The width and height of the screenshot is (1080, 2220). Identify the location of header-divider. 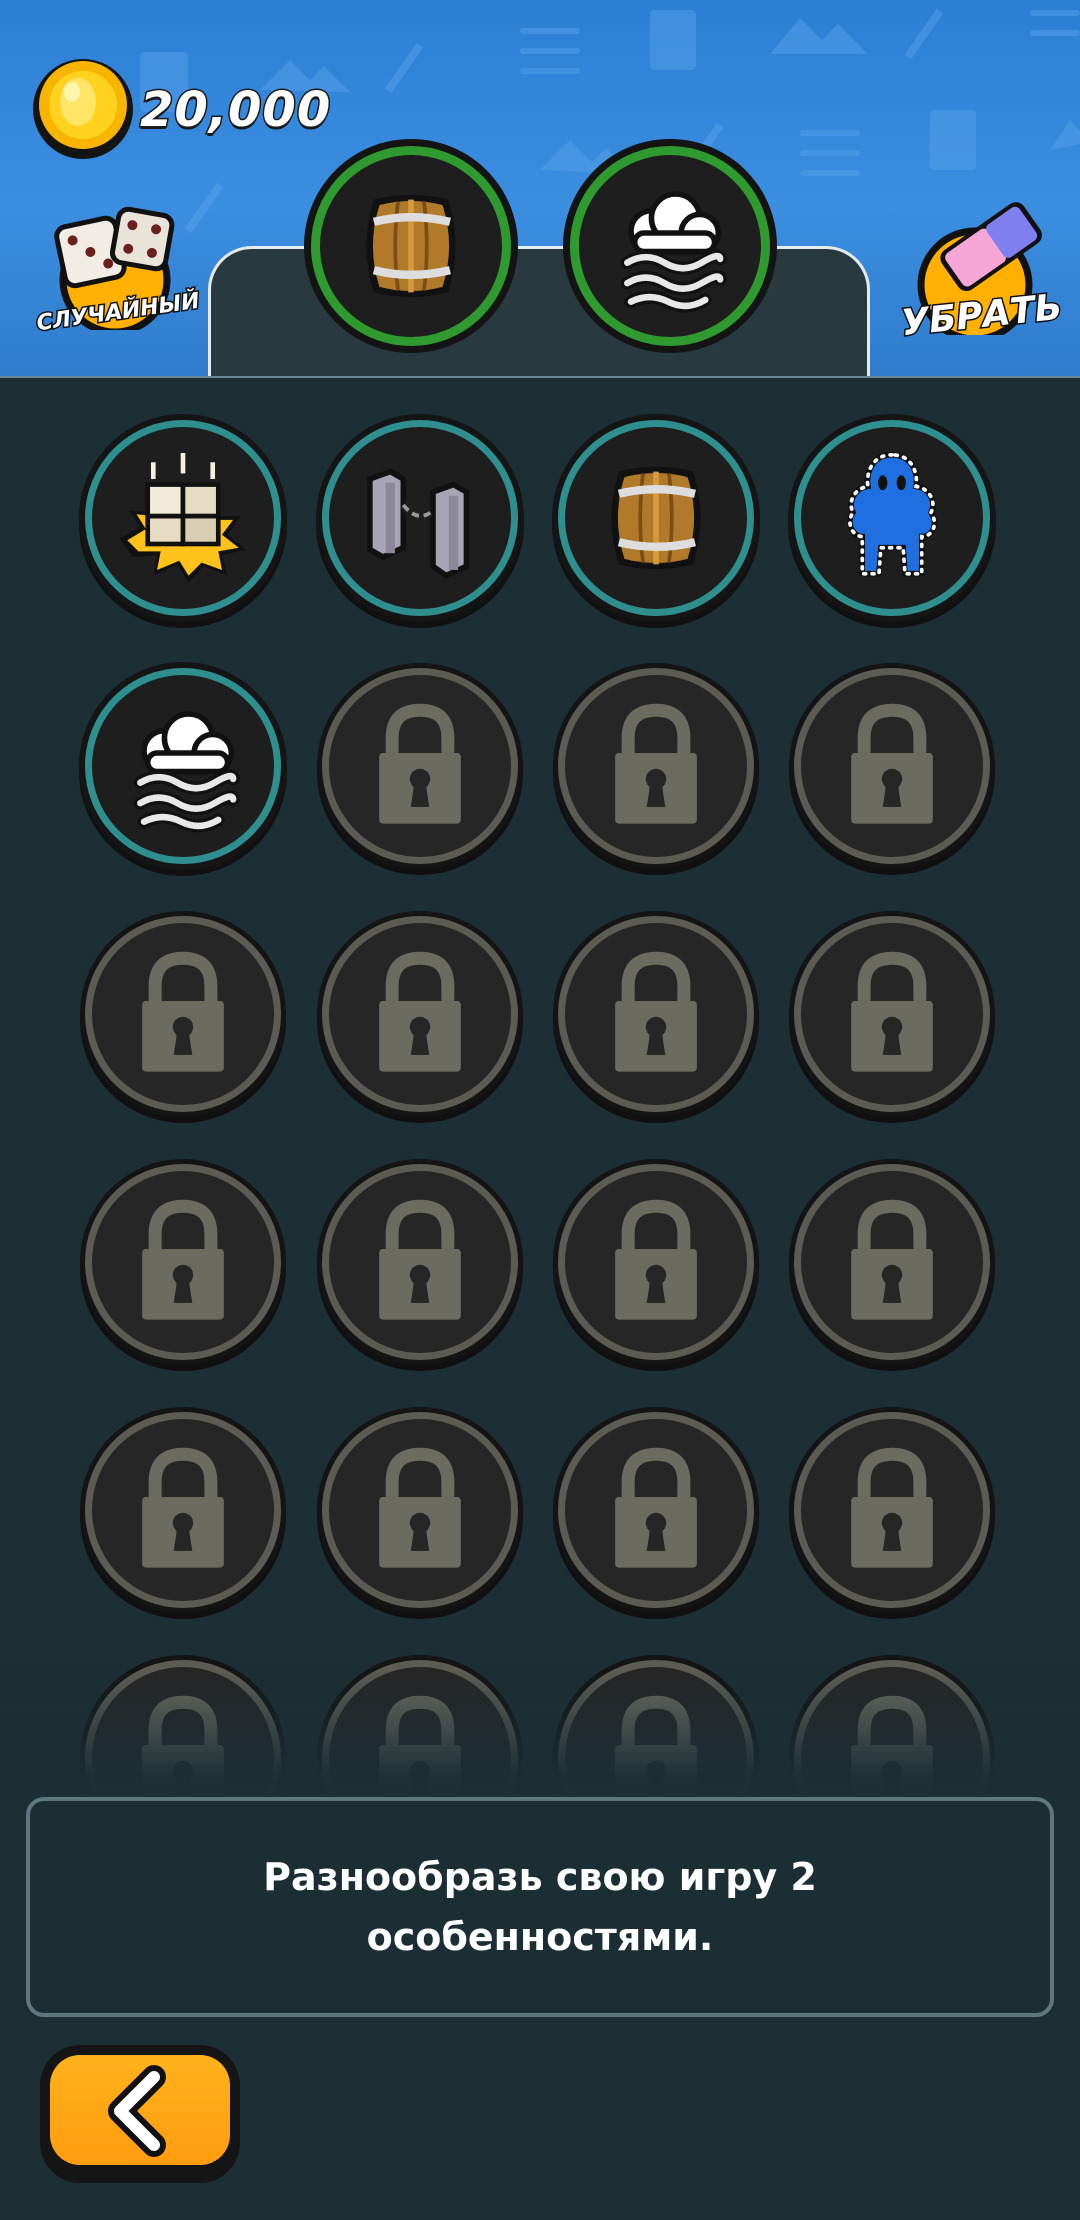
(540, 377).